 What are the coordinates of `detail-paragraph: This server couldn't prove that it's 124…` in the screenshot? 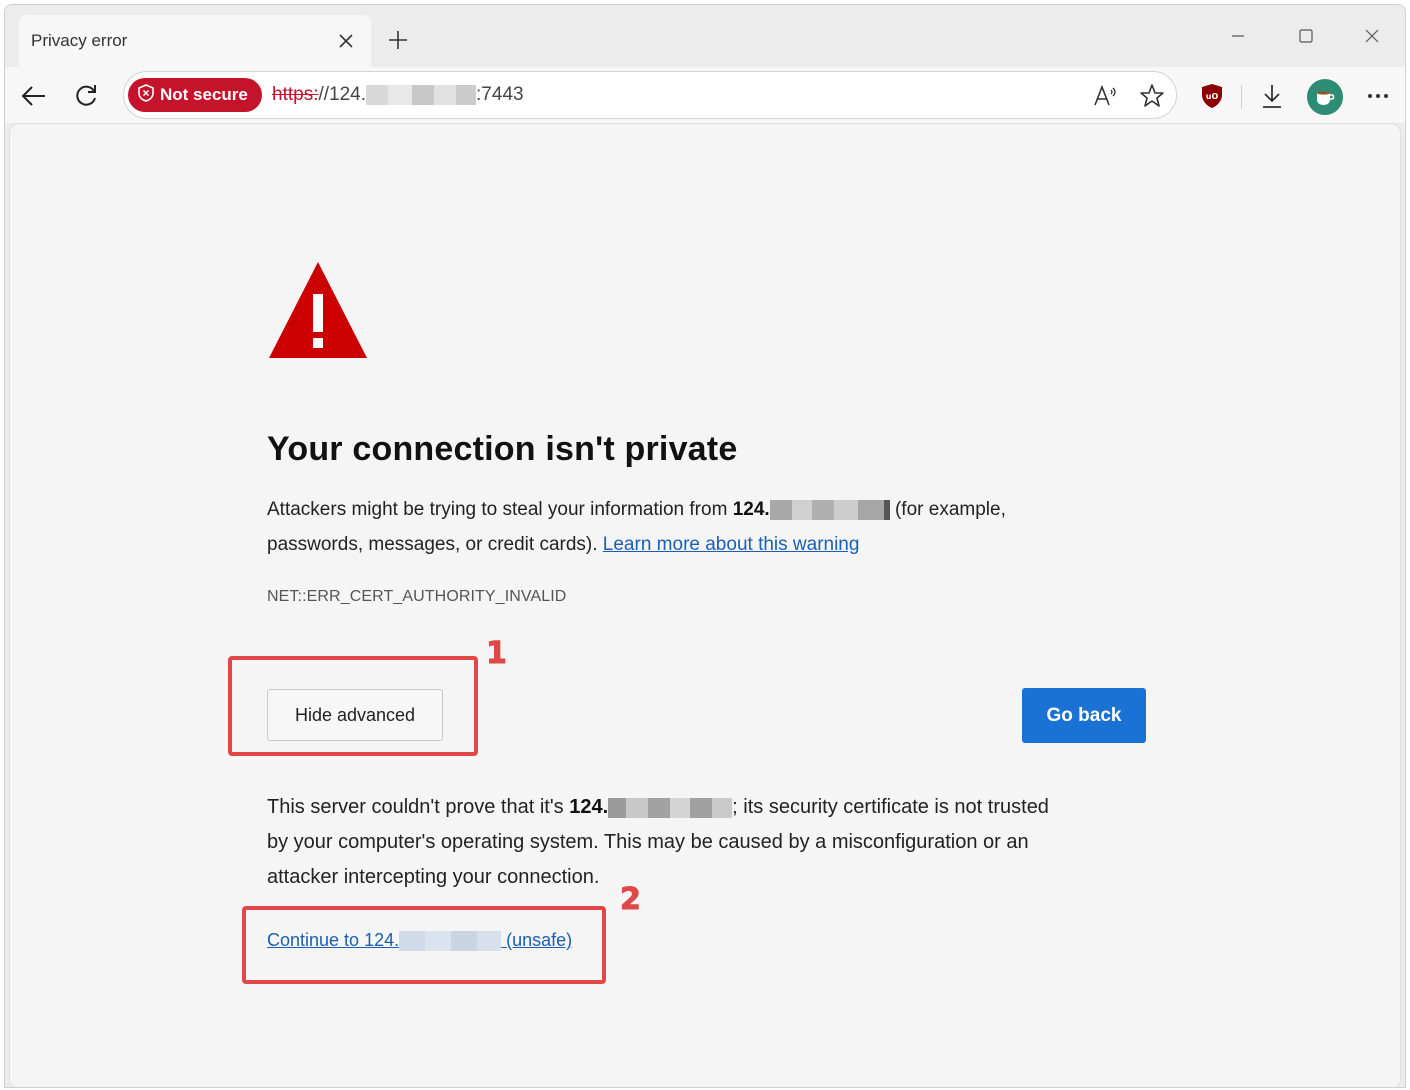 It's located at (707, 842).